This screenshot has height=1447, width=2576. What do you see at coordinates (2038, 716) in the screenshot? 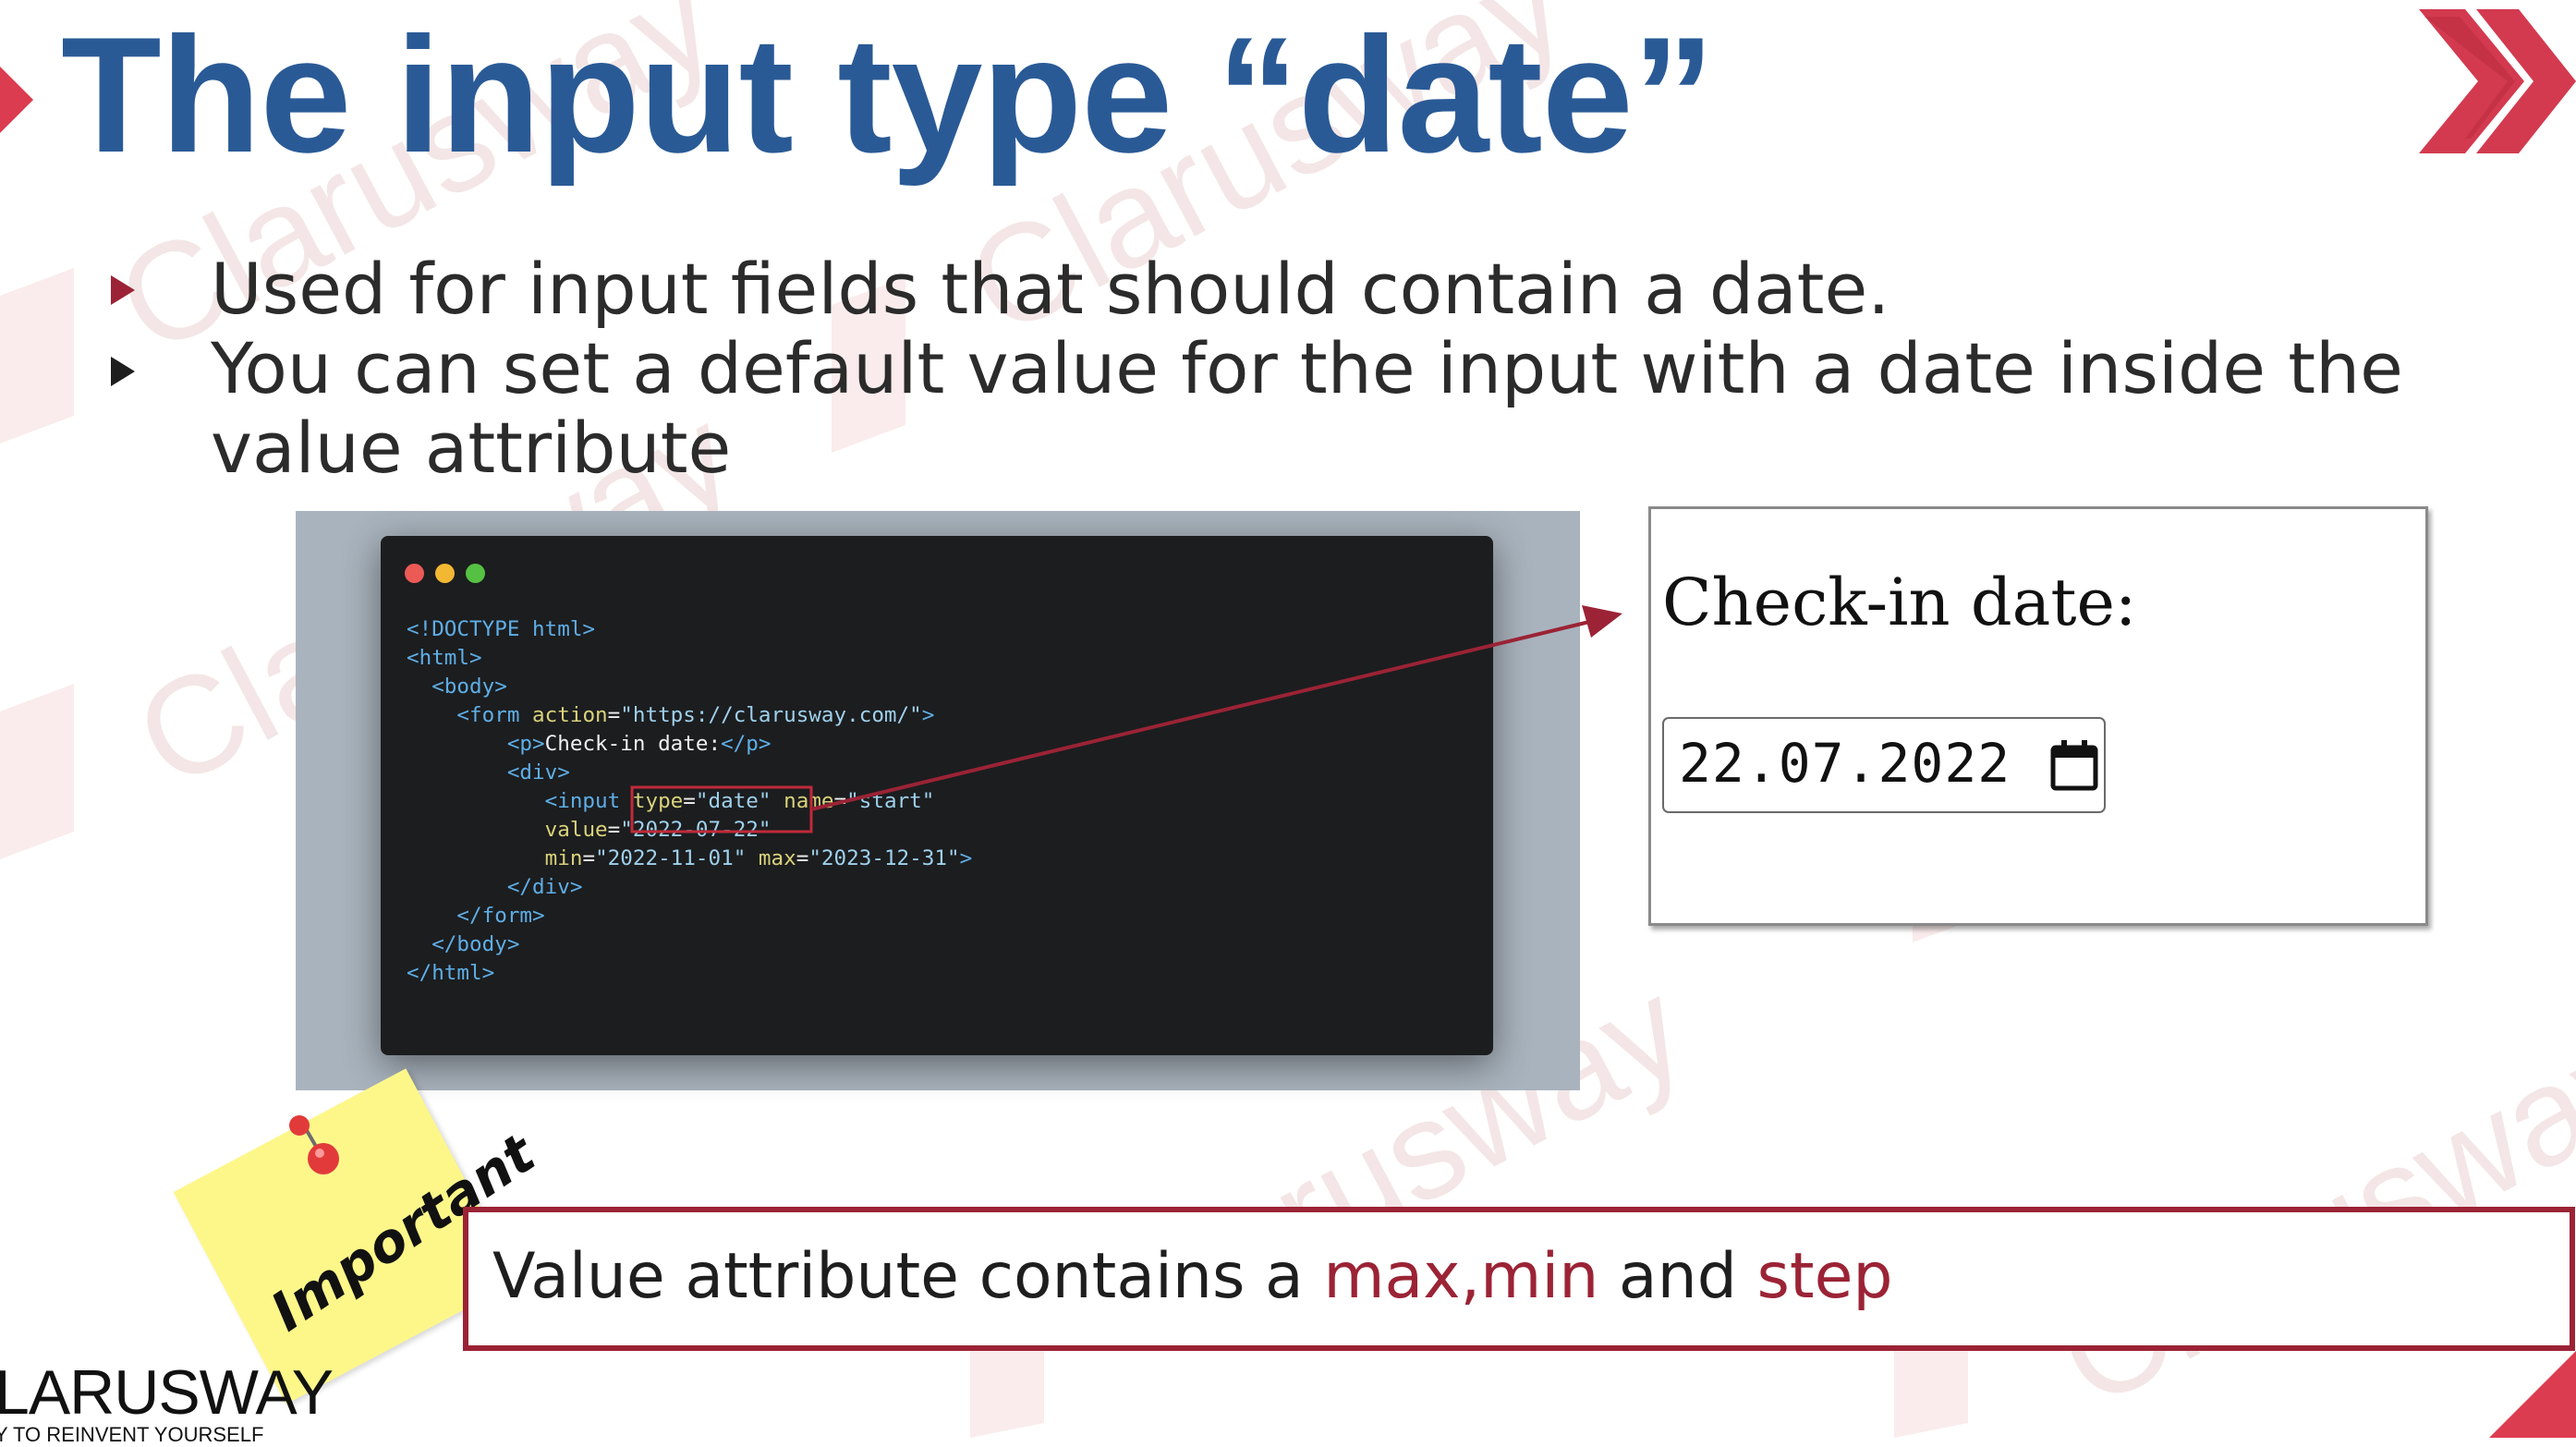
I see `output-preview-box: Check-in date: 22.07.2022` at bounding box center [2038, 716].